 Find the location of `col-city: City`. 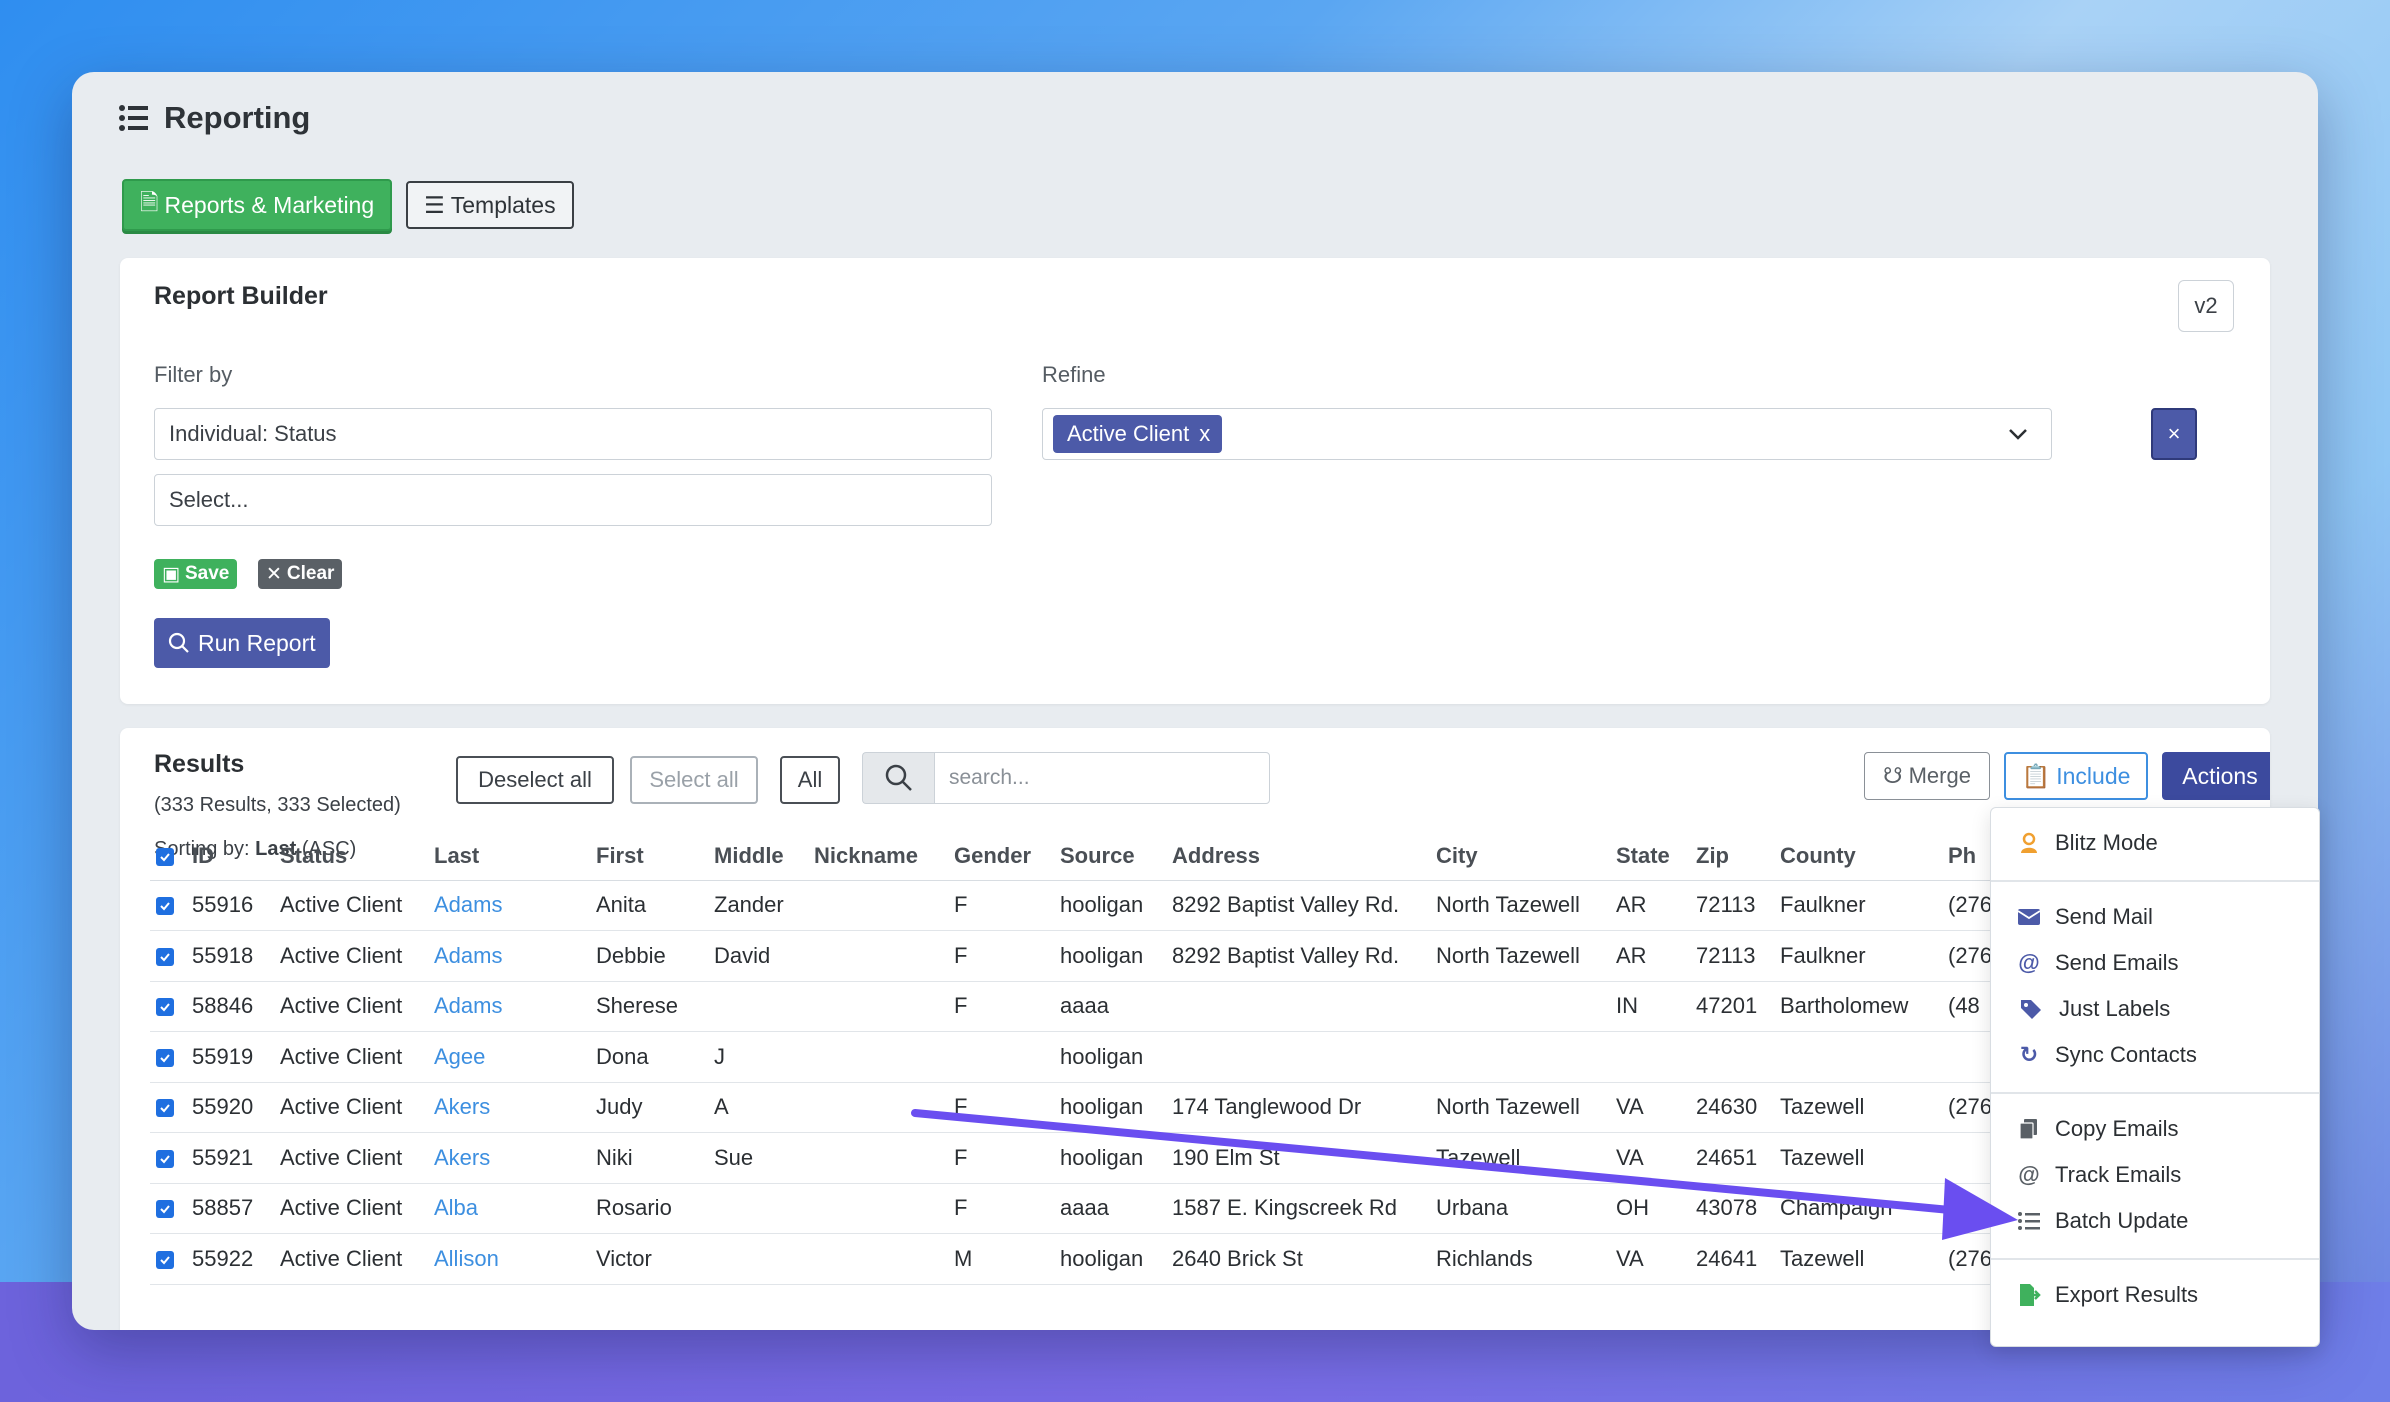

col-city: City is located at coordinates (1520, 856).